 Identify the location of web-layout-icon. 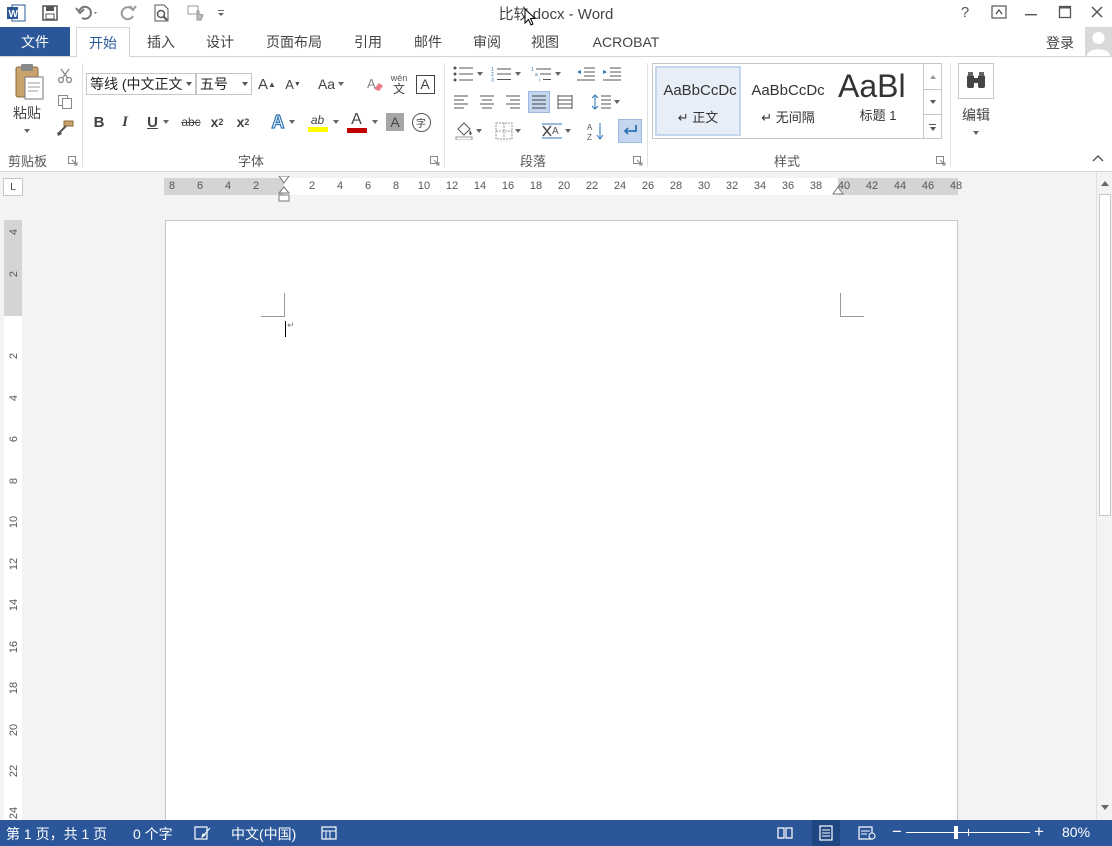
(867, 833).